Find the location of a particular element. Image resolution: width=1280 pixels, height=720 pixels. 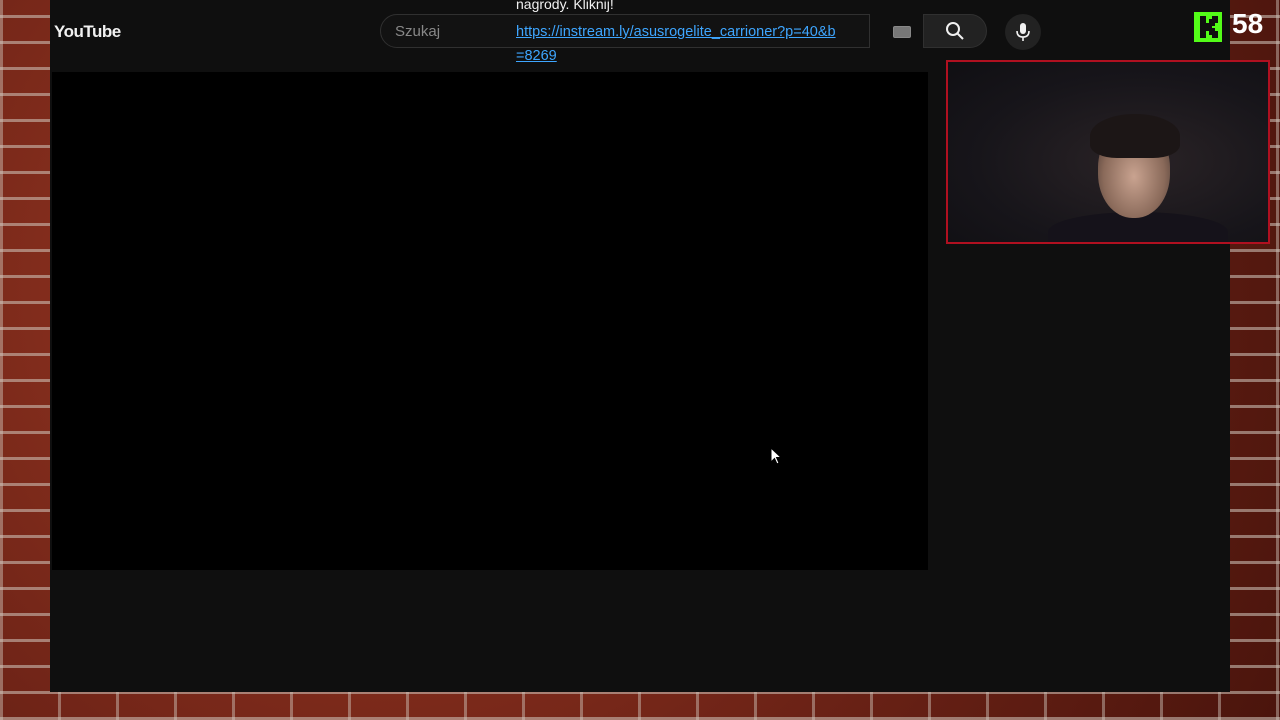

voice-search-button is located at coordinates (1023, 32).